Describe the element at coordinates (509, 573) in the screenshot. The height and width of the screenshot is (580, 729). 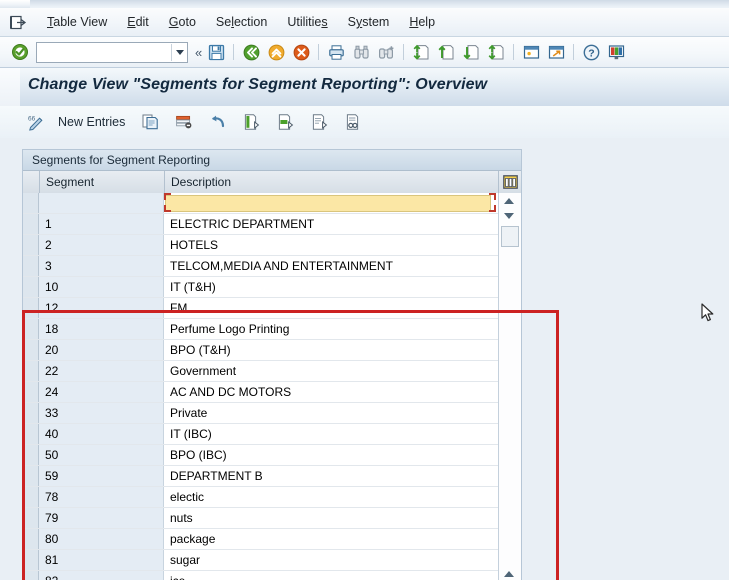
I see `scroll-bottom-up-button` at that location.